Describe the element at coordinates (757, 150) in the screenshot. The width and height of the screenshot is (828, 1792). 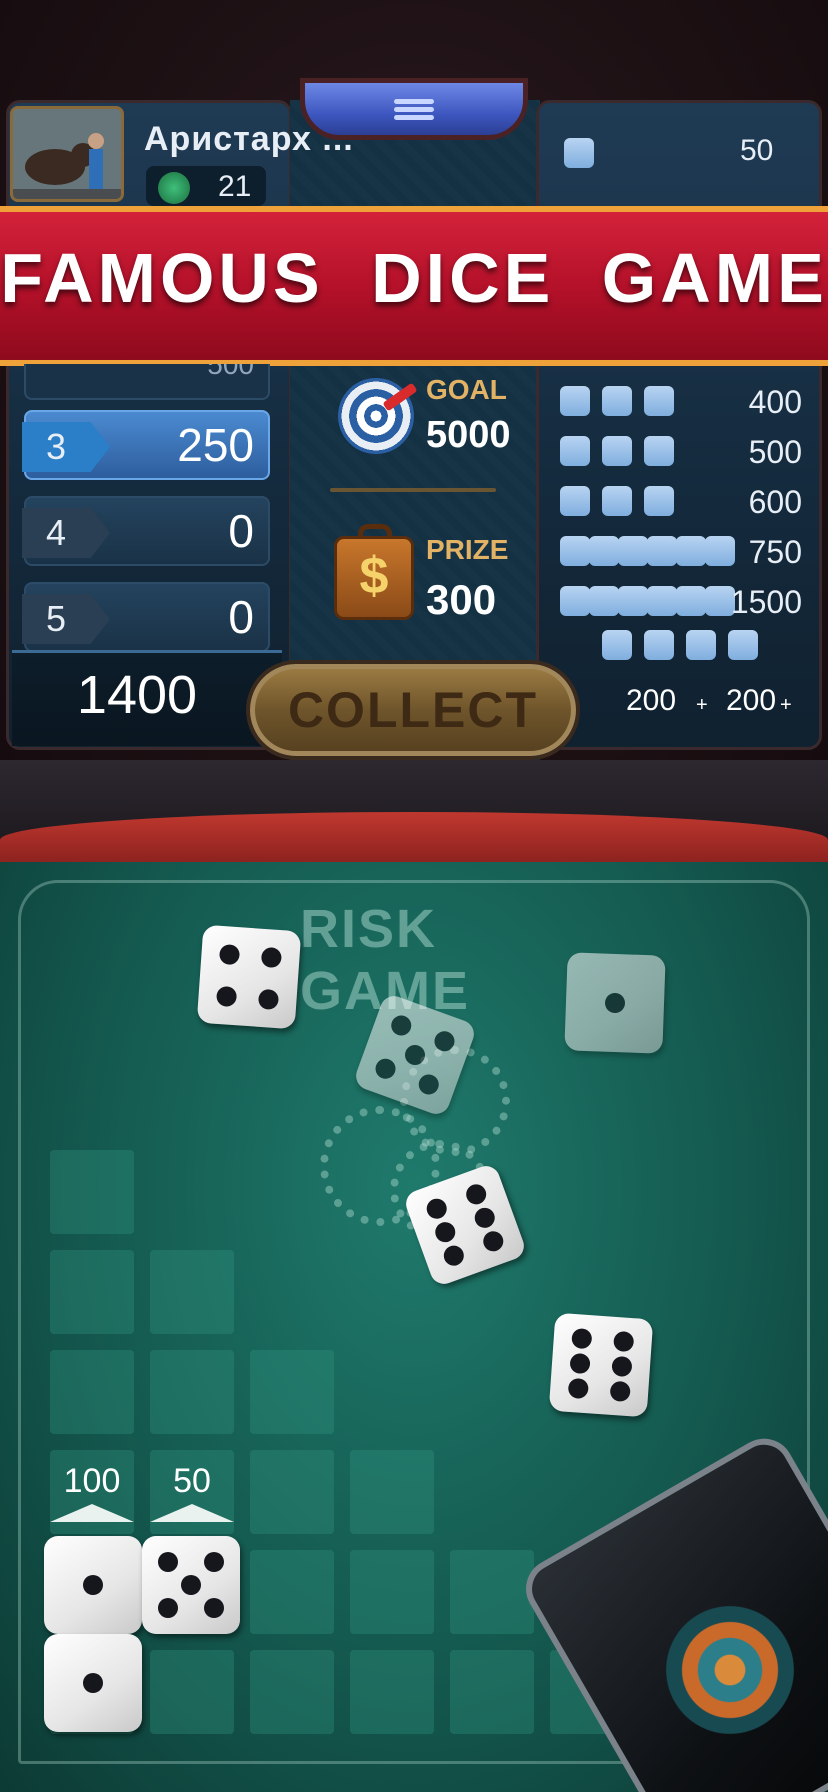
I see `pay-value: 50` at that location.